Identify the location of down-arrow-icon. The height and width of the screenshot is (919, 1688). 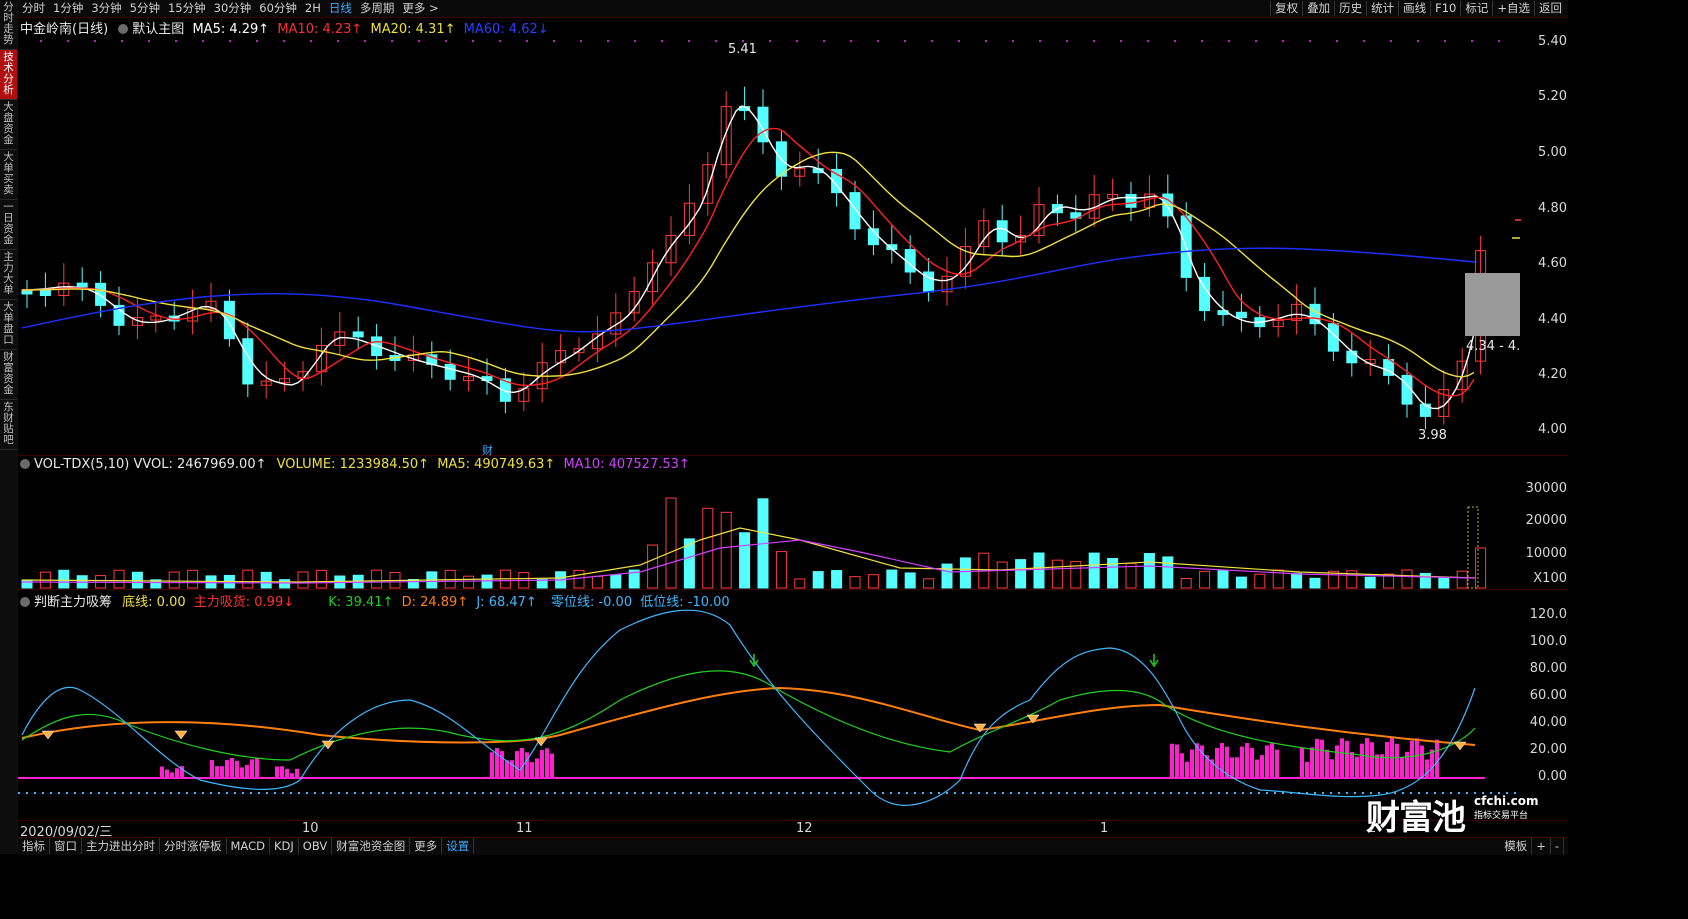
(1154, 661).